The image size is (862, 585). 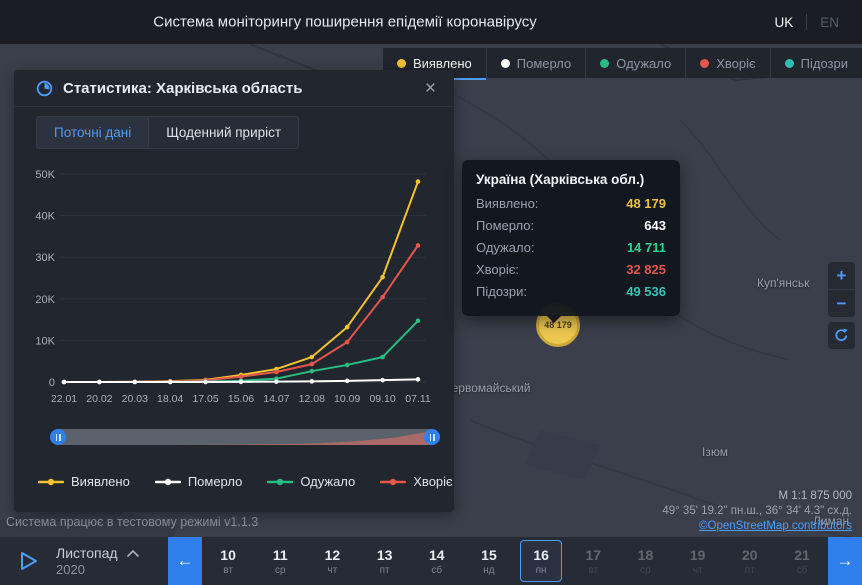 I want to click on zoom-in-button: +, so click(x=841, y=276).